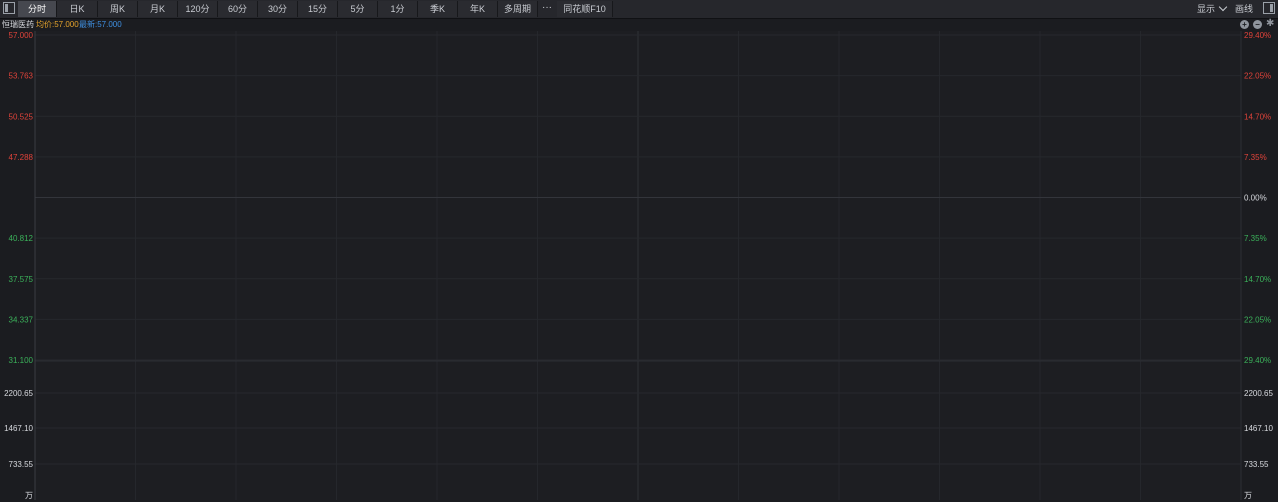 Image resolution: width=1278 pixels, height=502 pixels. I want to click on tab-day-k: 日K, so click(77, 9).